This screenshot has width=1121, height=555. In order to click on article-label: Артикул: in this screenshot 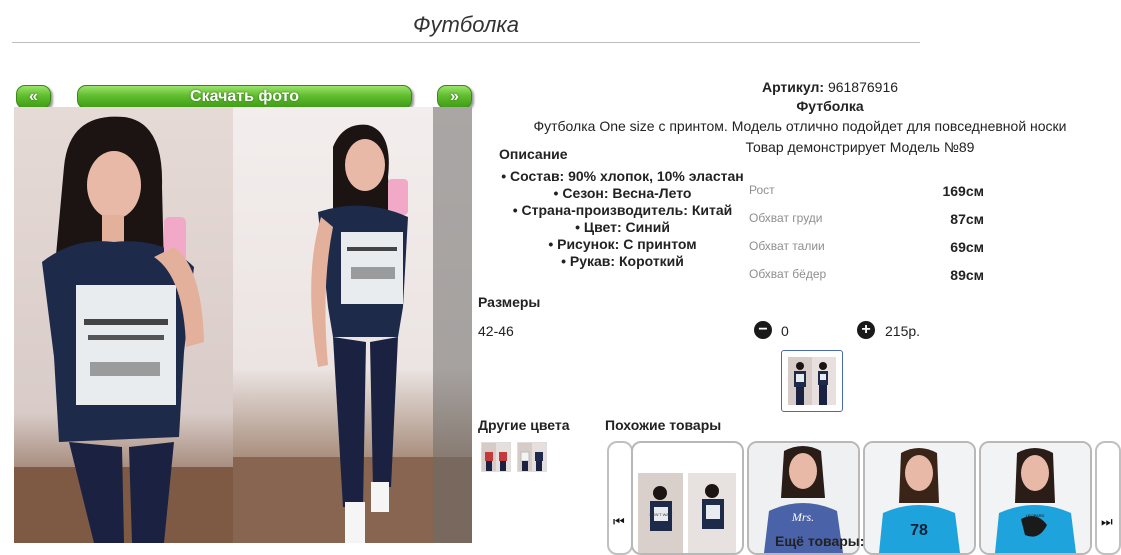, I will do `click(793, 87)`.